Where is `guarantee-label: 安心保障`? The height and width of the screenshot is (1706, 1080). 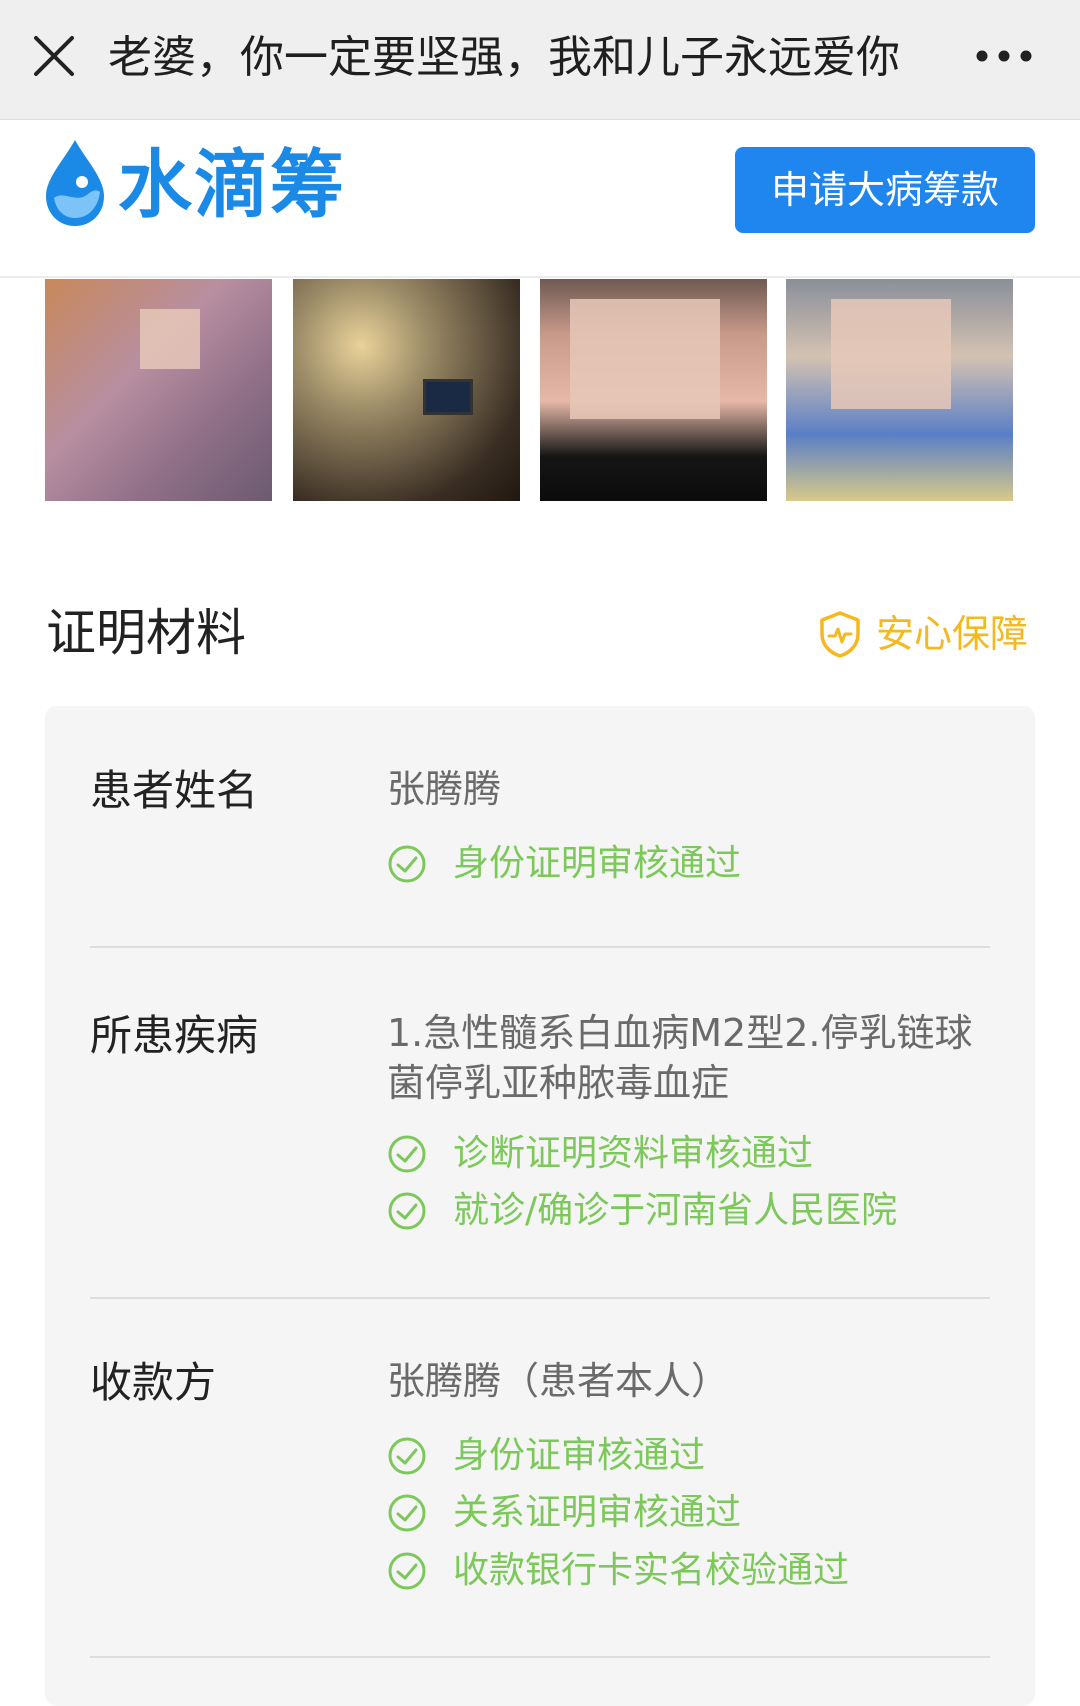 guarantee-label: 安心保障 is located at coordinates (952, 634).